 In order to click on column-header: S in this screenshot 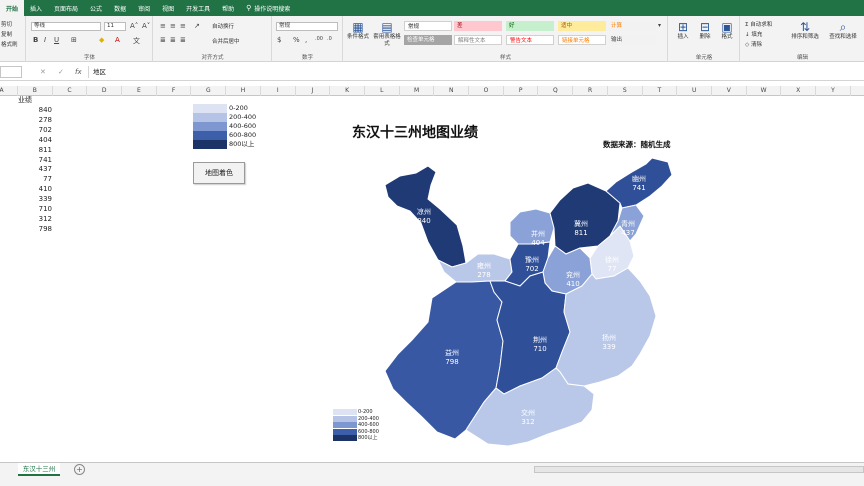, I will do `click(625, 91)`.